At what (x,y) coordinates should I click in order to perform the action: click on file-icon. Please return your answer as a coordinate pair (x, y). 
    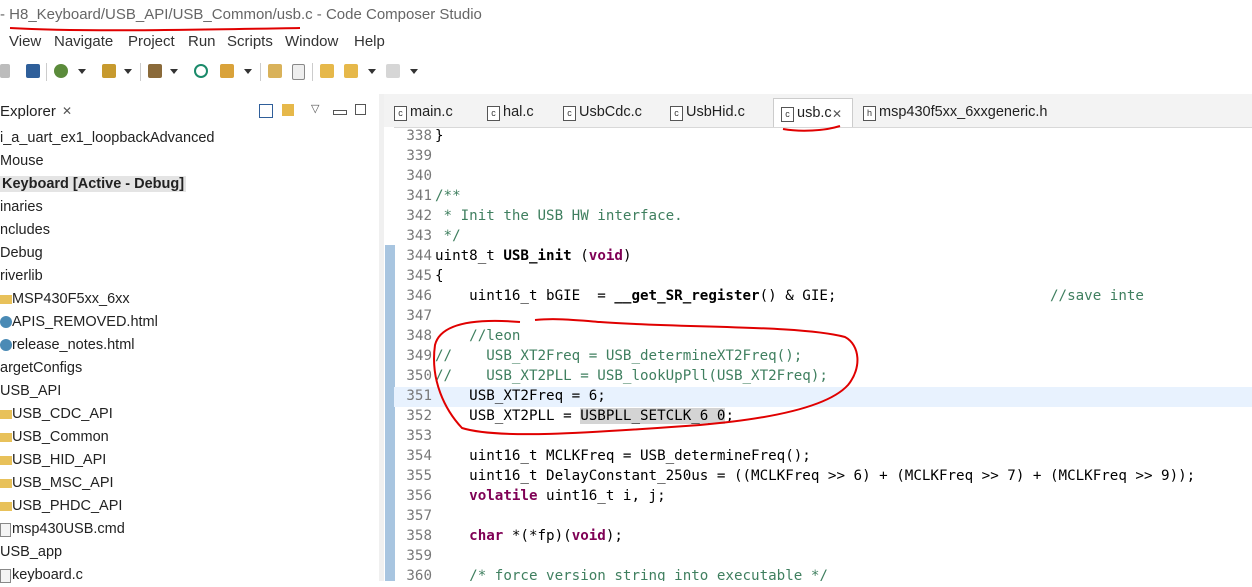
    Looking at the image, I should click on (5, 530).